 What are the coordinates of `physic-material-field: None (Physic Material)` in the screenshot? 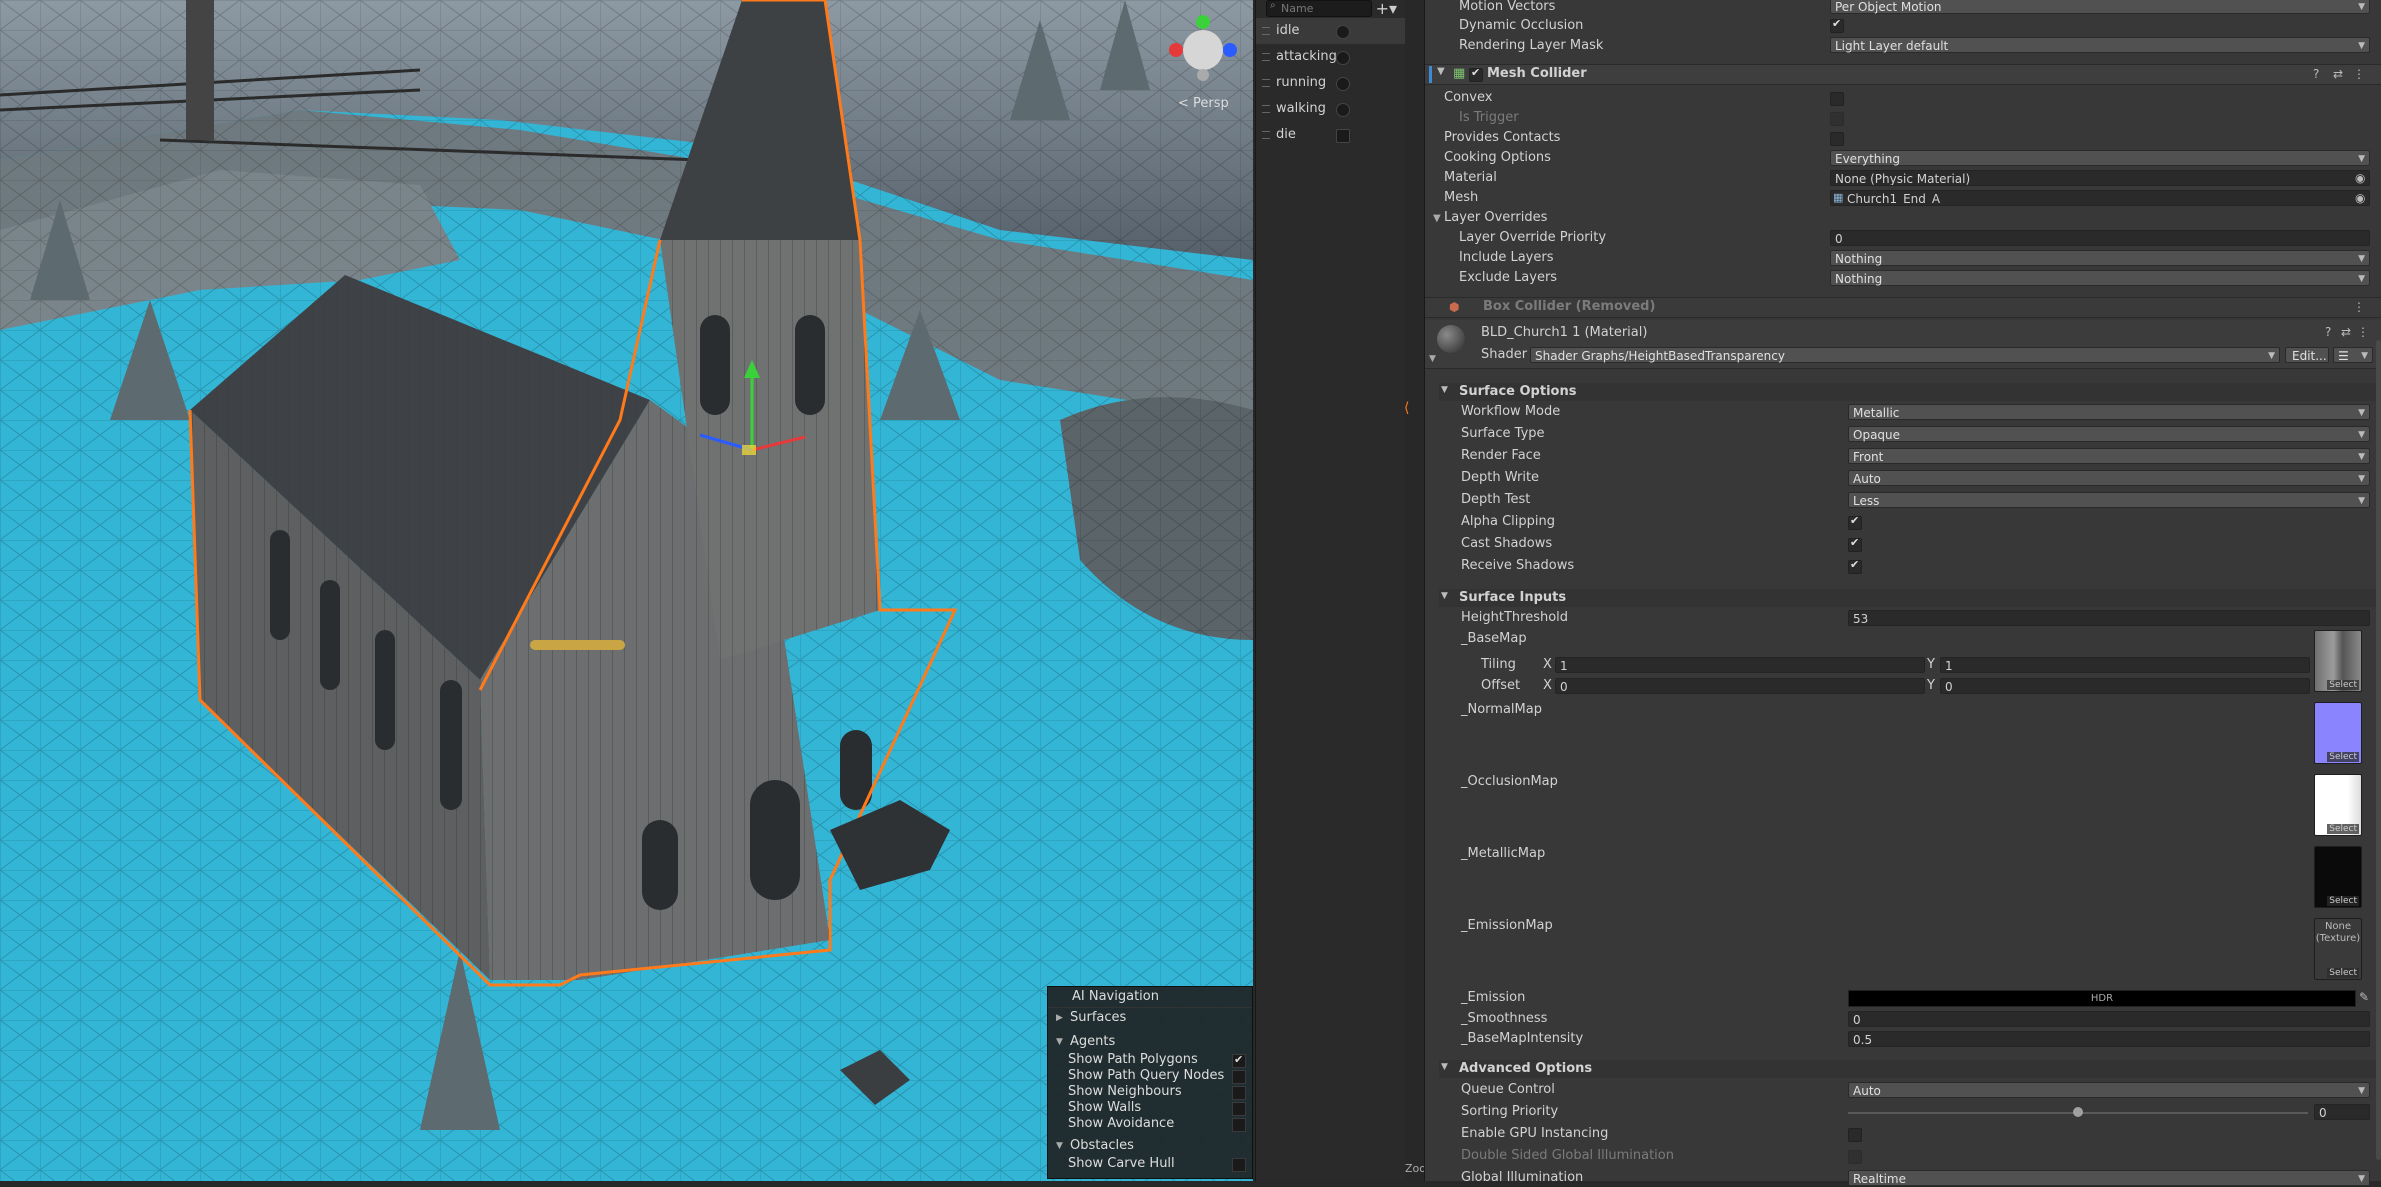 It's located at (2100, 178).